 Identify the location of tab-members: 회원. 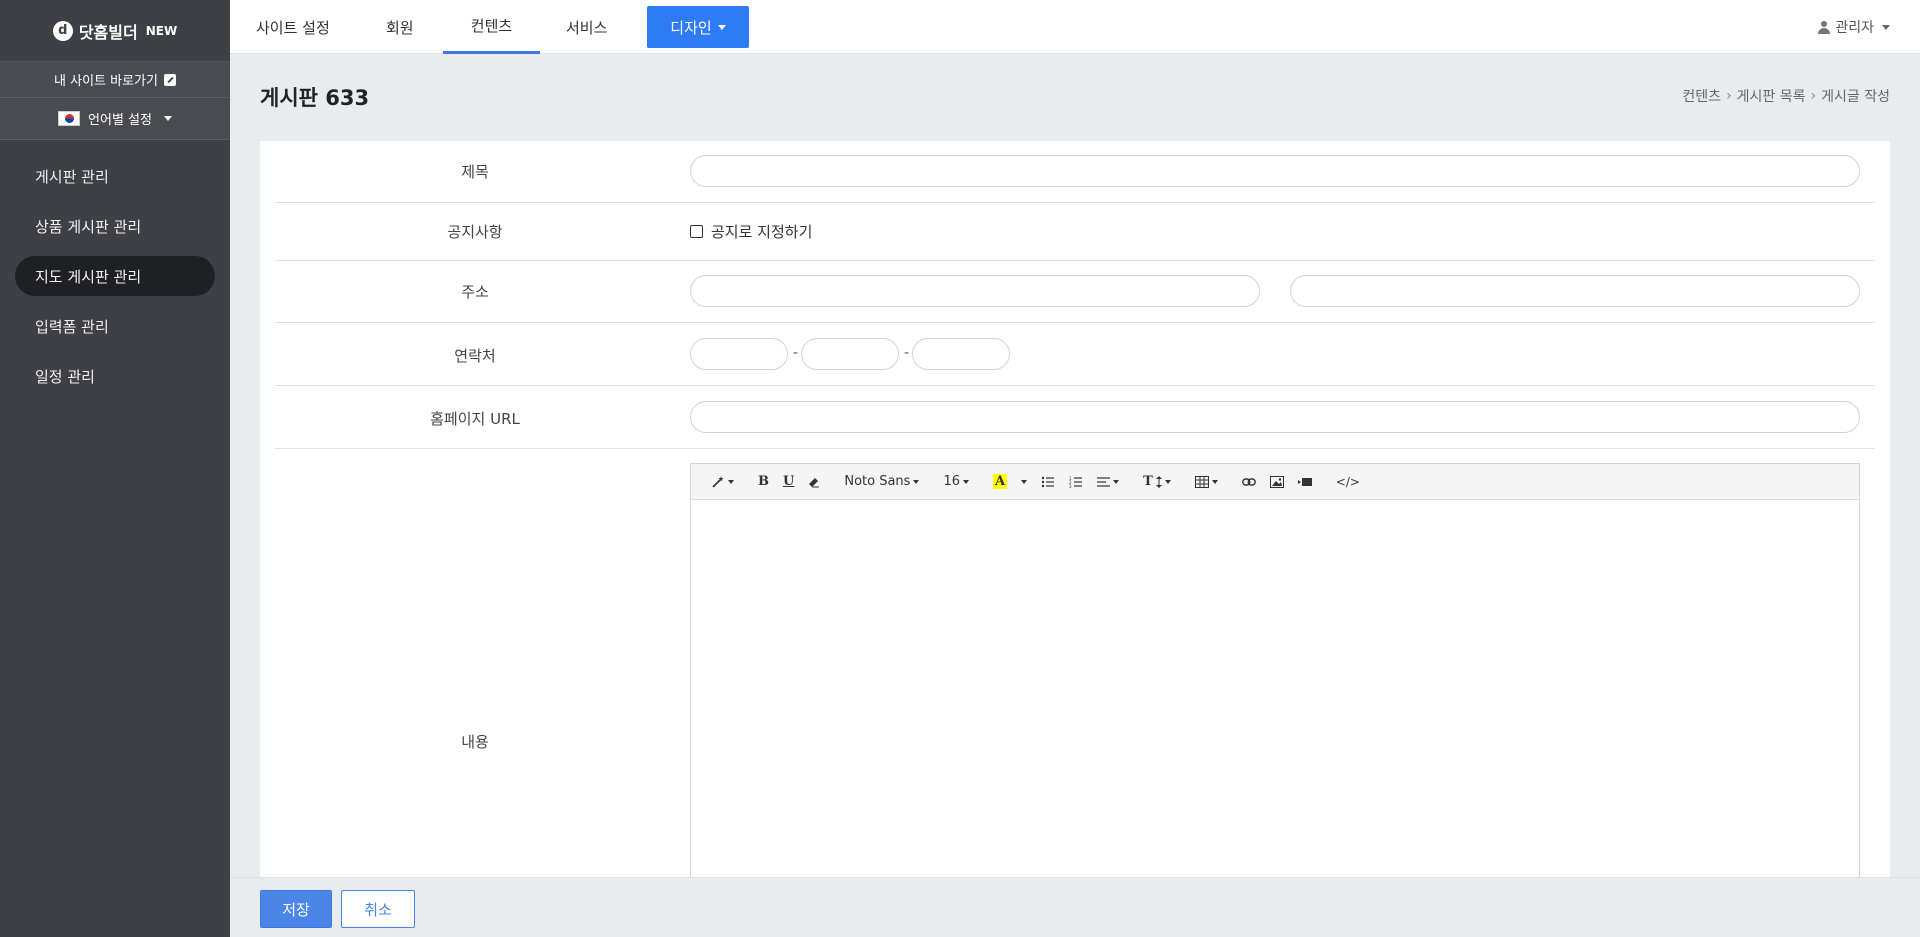
(400, 27).